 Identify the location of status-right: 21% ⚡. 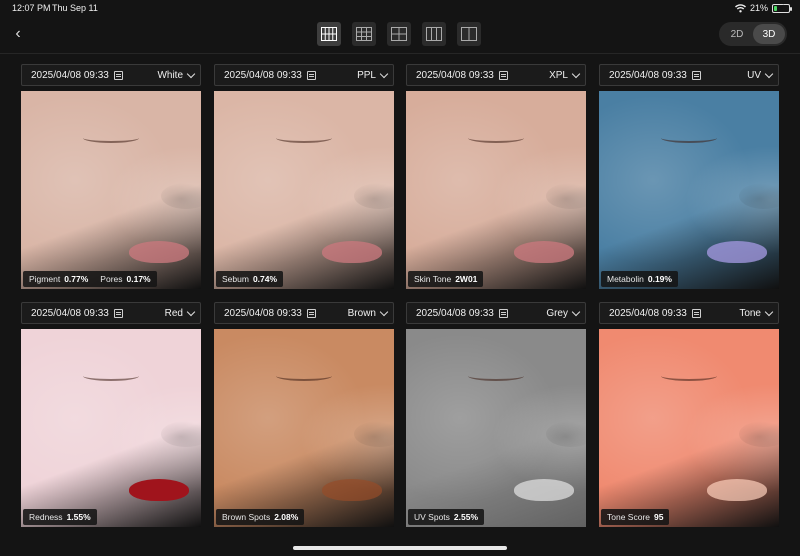
(763, 8).